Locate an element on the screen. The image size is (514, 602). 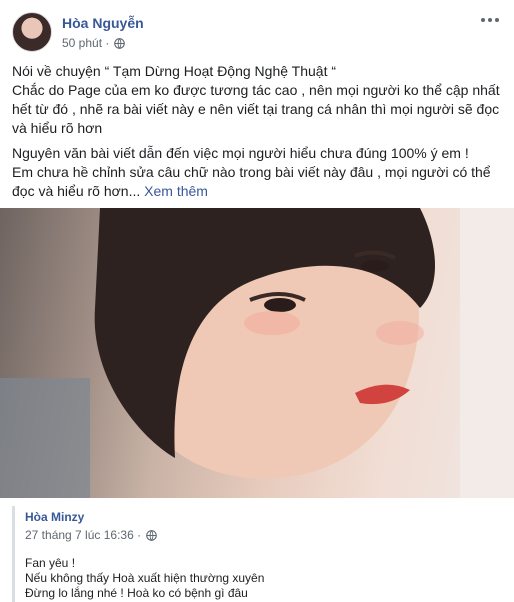
shared-line: Đừng lo lắng nhé ! Hoà ko có bệnh gì đâu is located at coordinates (136, 593).